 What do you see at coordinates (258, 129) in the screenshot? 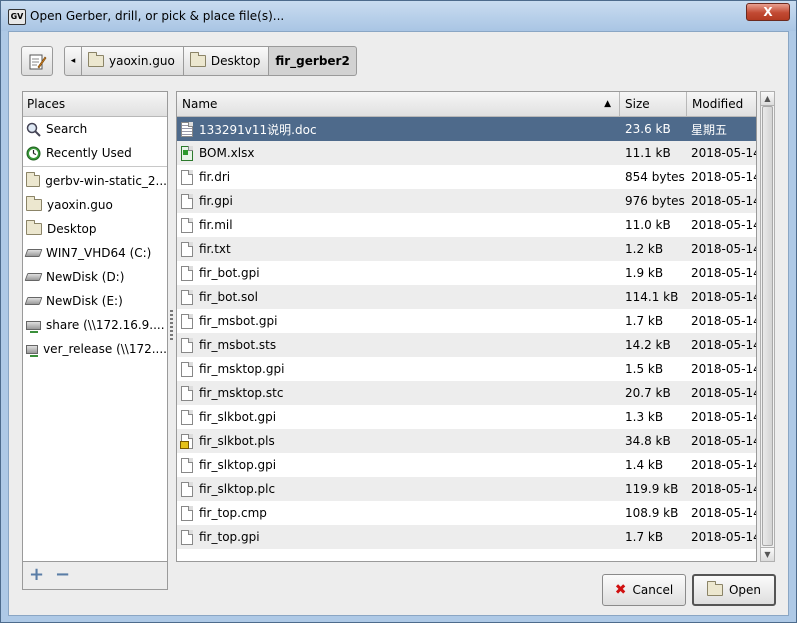
I see `file-name: 133291v11说明.doc` at bounding box center [258, 129].